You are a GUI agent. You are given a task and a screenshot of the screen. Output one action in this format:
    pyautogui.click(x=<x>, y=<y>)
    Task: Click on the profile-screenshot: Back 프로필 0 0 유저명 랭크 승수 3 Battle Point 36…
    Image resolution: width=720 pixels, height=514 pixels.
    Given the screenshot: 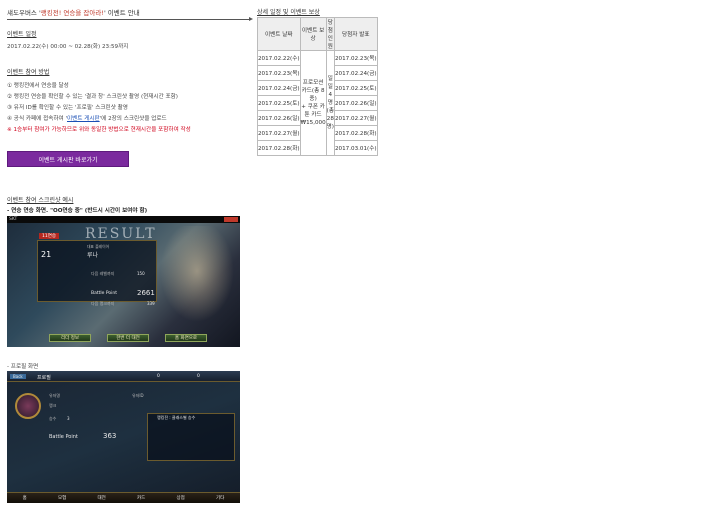 What is the action you would take?
    pyautogui.click(x=123, y=437)
    